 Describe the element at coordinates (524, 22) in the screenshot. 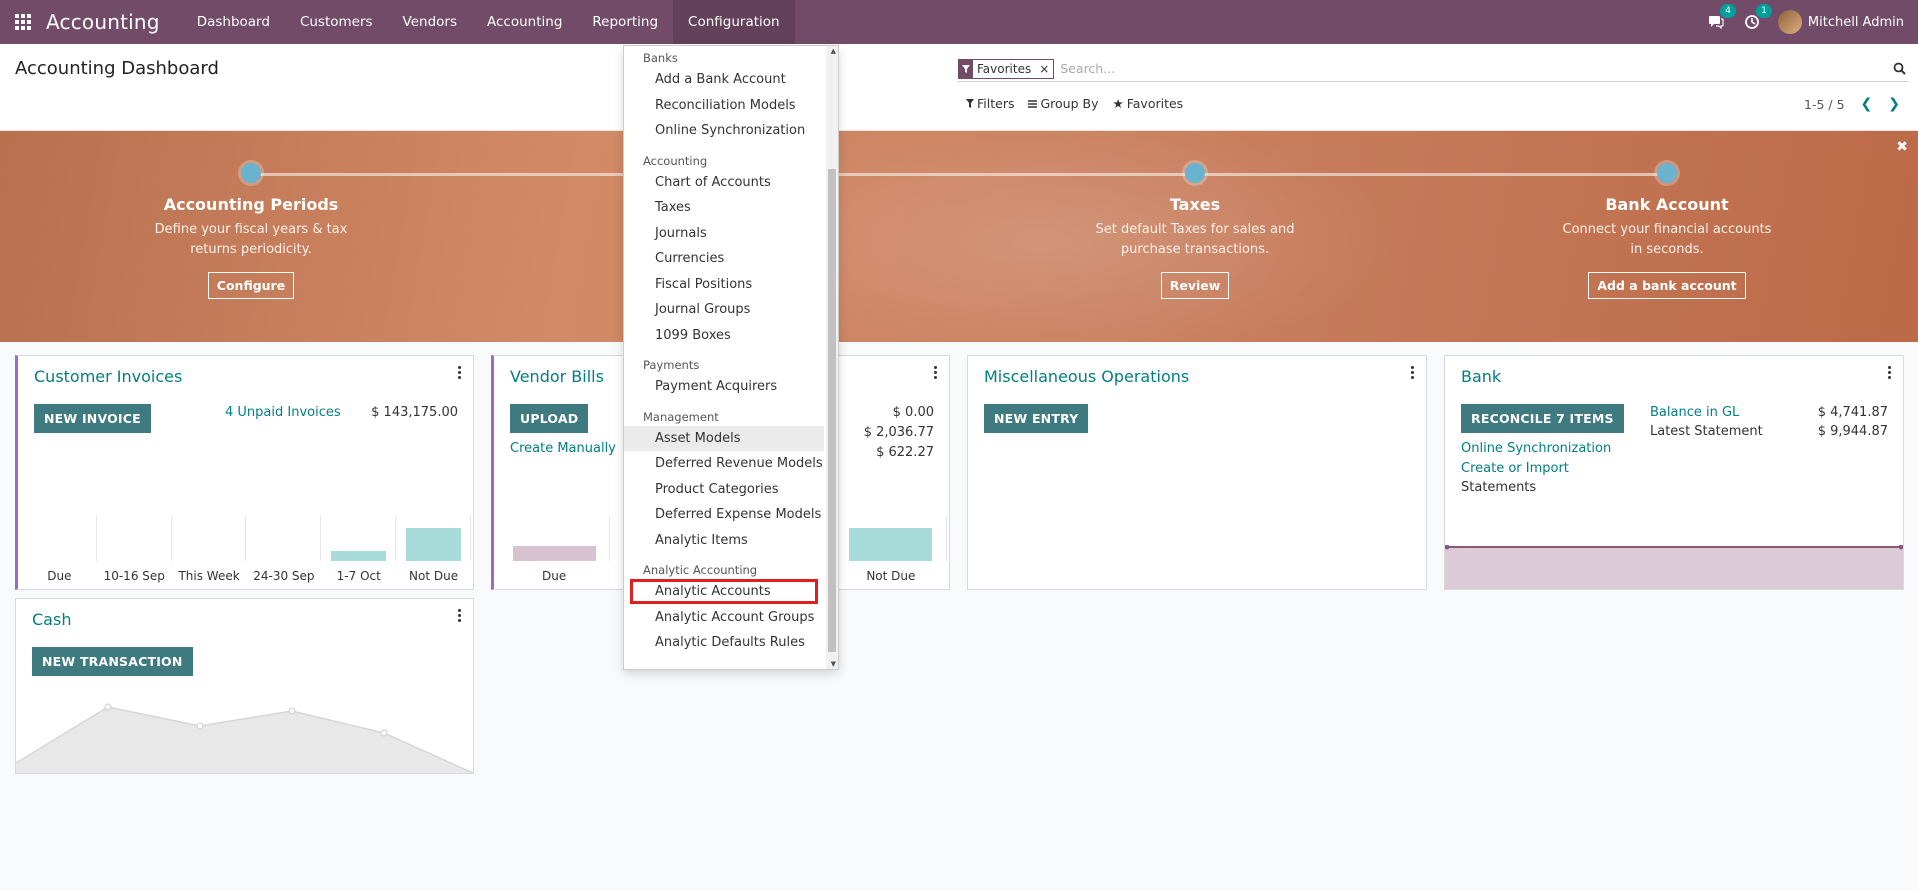

I see `menu-accounting: Accounting` at that location.